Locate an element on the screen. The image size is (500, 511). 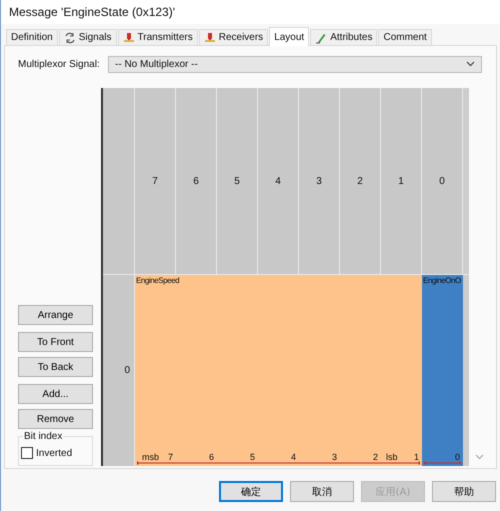
column-header: 6 is located at coordinates (196, 181).